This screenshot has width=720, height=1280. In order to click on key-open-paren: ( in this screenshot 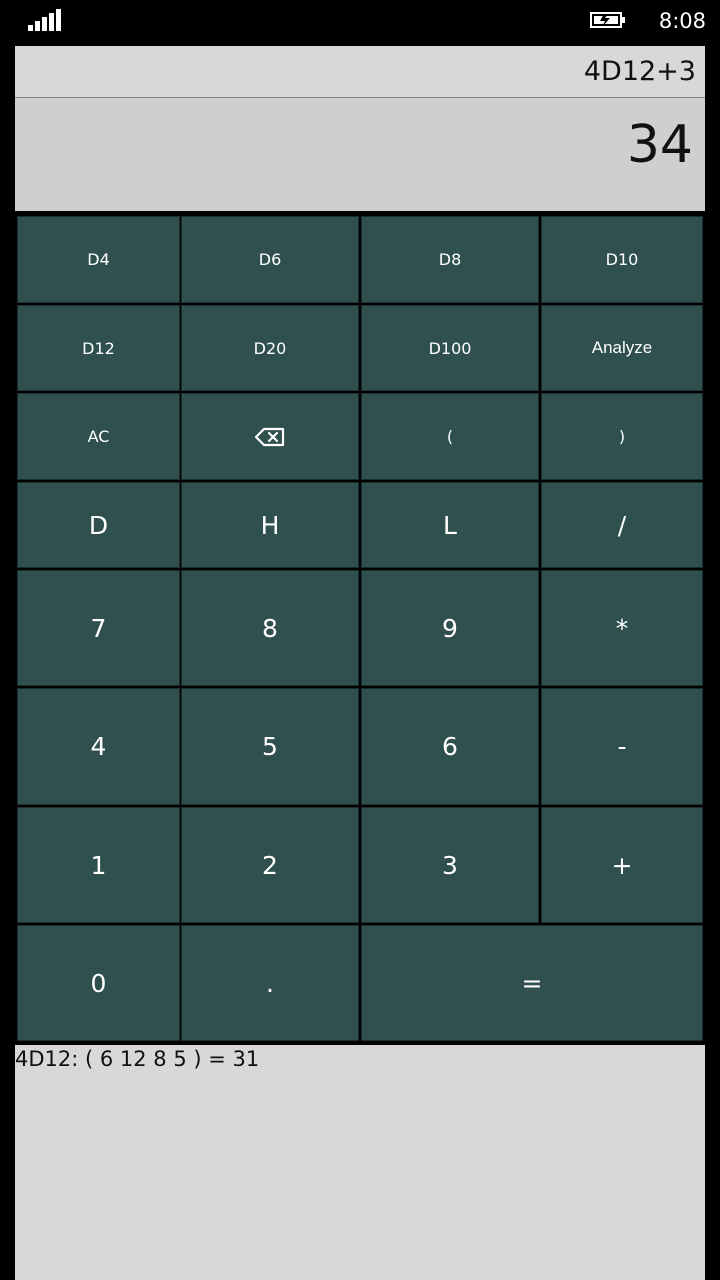, I will do `click(450, 436)`.